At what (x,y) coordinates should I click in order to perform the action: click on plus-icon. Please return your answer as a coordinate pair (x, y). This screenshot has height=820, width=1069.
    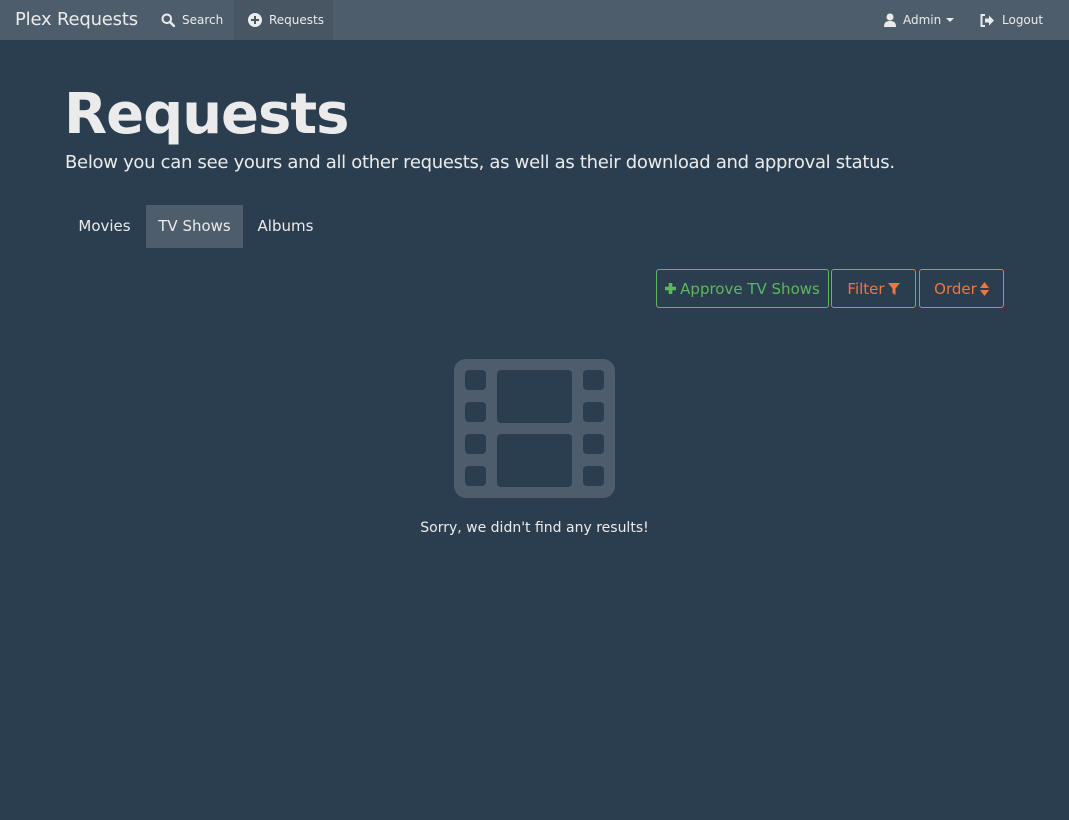
    Looking at the image, I should click on (671, 288).